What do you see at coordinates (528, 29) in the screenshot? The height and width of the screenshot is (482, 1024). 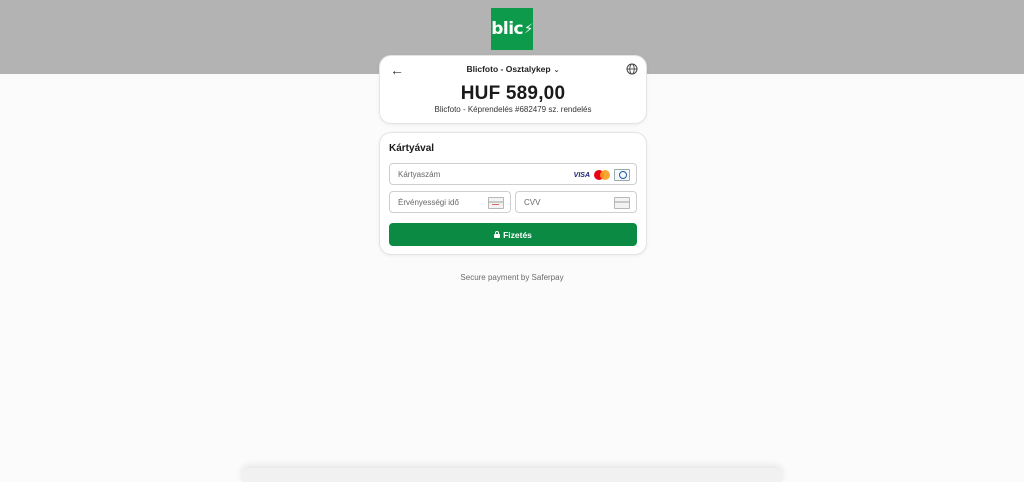 I see `bolt-icon: ⚡` at bounding box center [528, 29].